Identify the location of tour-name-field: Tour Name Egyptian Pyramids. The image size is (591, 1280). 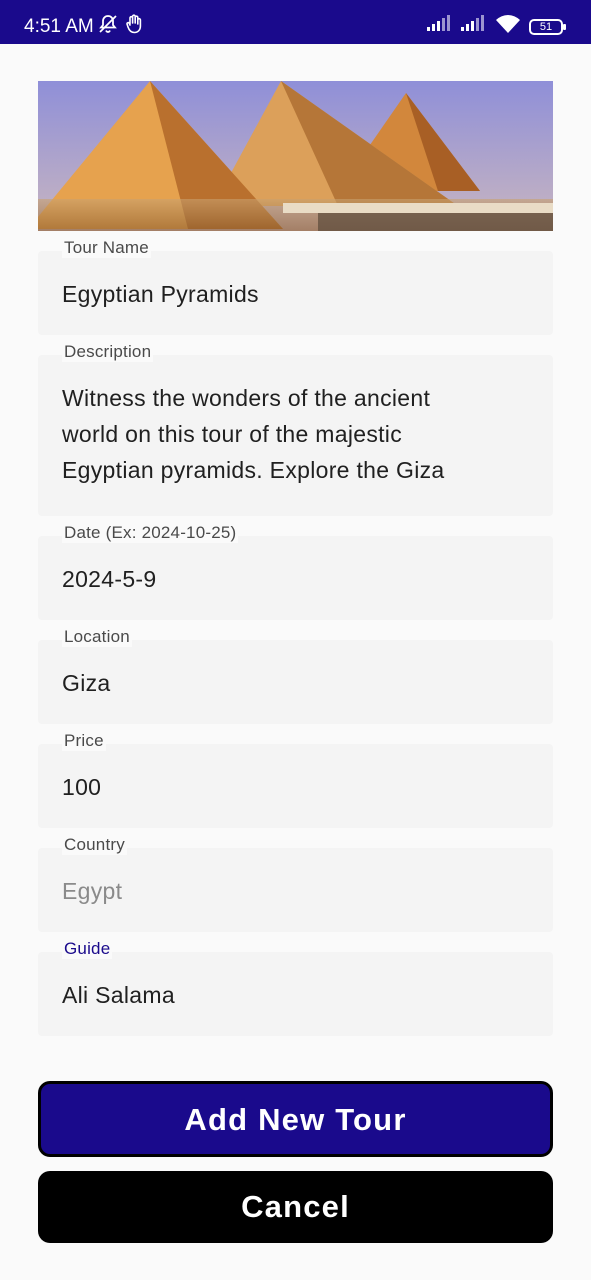
(295, 286).